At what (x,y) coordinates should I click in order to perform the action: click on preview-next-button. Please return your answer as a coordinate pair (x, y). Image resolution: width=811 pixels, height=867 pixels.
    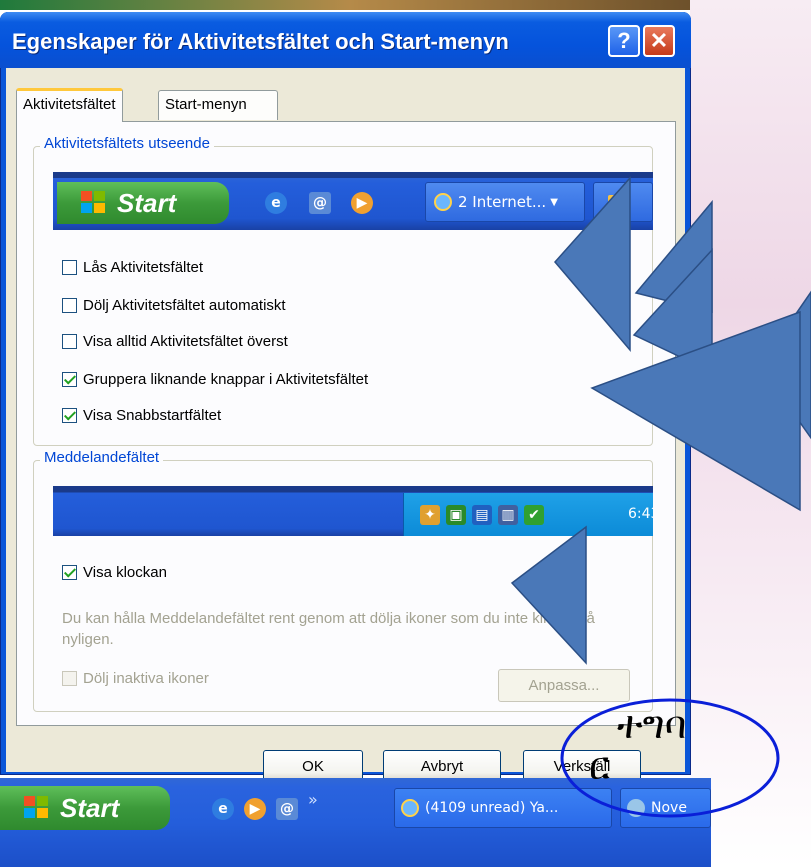
    Looking at the image, I should click on (623, 202).